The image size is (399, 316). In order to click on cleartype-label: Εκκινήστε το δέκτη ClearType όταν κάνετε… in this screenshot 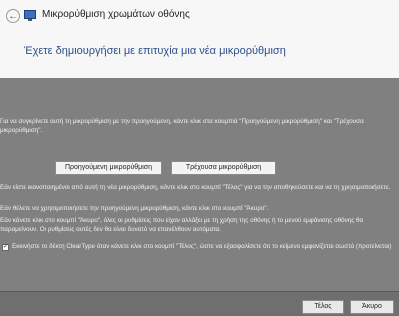, I will do `click(202, 246)`.